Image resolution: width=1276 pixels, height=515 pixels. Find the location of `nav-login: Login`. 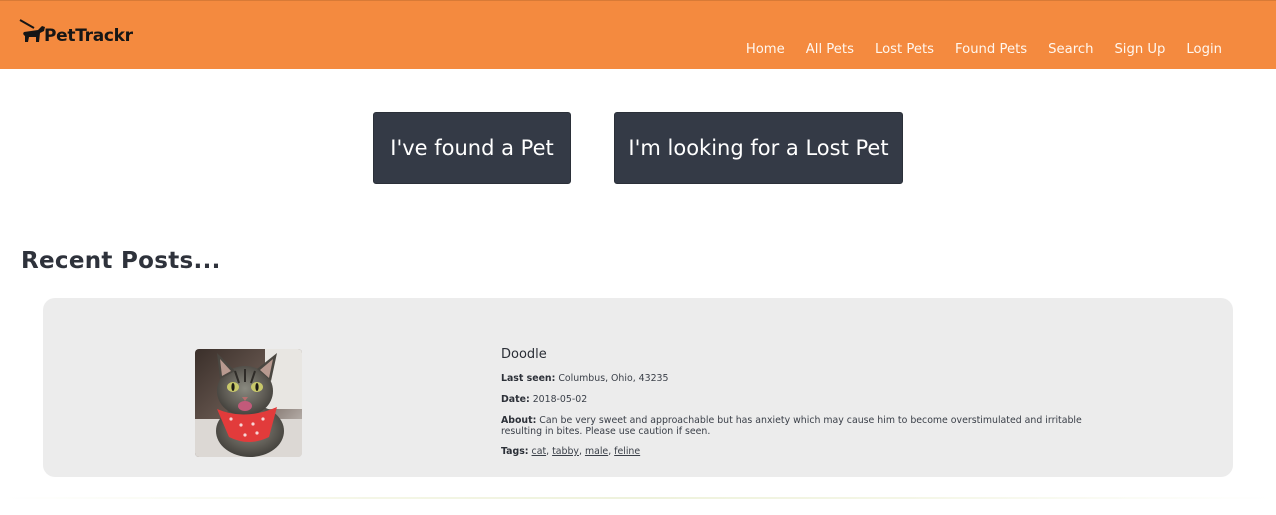

nav-login: Login is located at coordinates (1204, 49).